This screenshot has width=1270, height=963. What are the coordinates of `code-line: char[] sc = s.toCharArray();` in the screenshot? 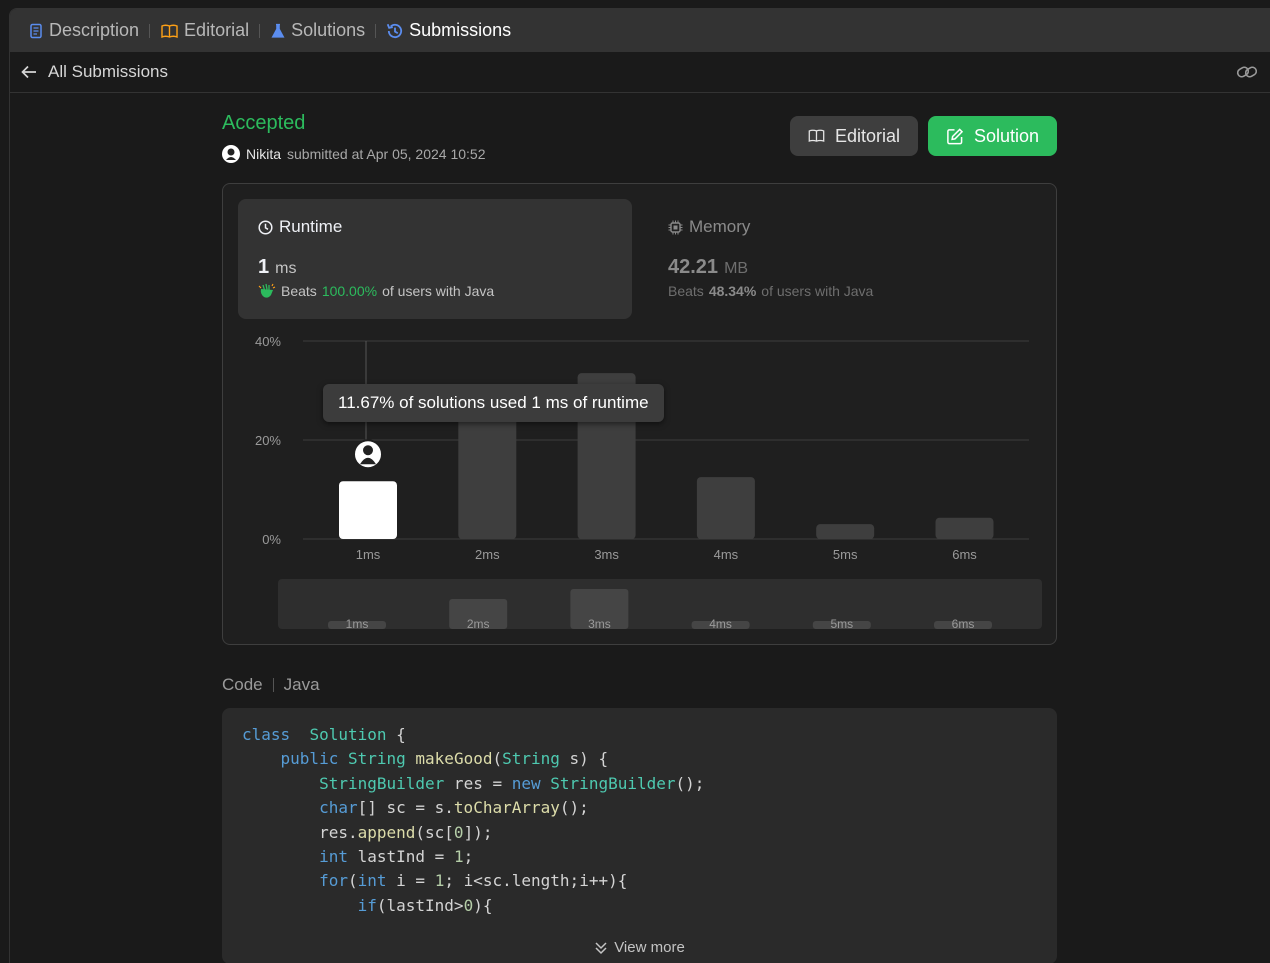 It's located at (639, 808).